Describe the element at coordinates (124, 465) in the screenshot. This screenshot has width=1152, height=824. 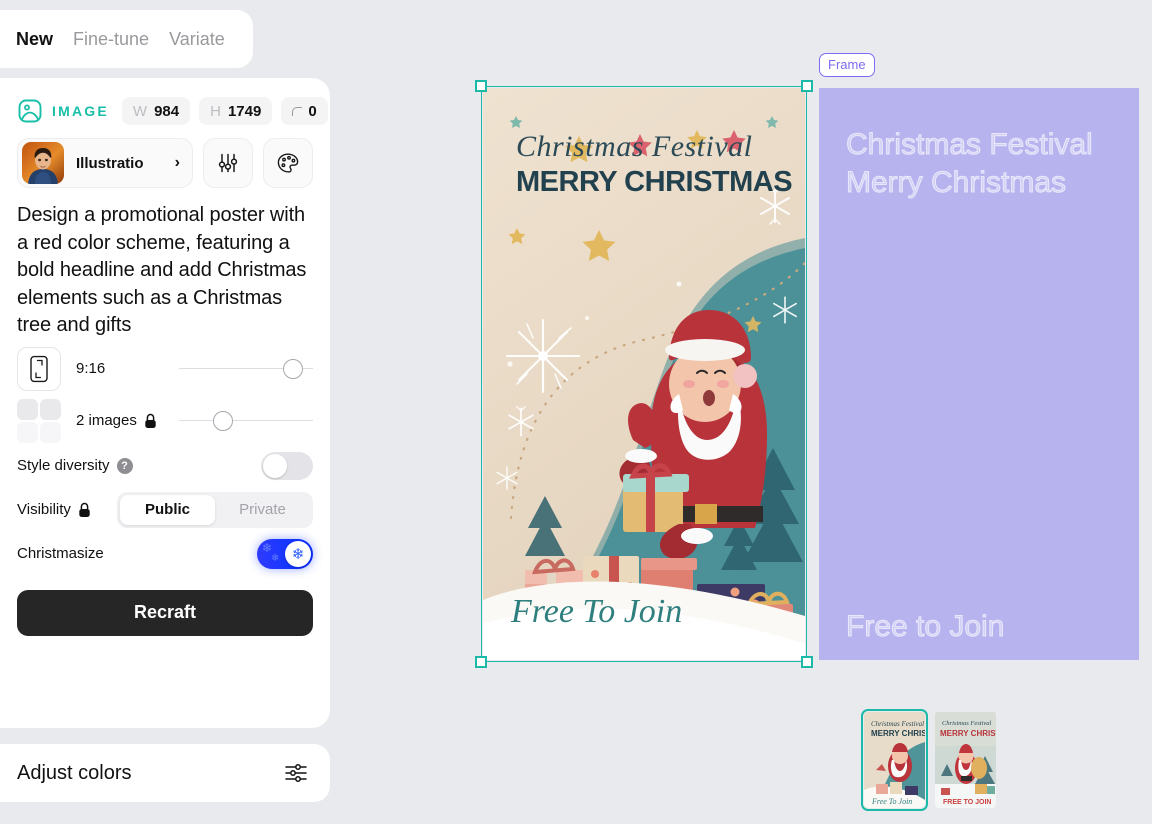
I see `question-icon: ?` at that location.